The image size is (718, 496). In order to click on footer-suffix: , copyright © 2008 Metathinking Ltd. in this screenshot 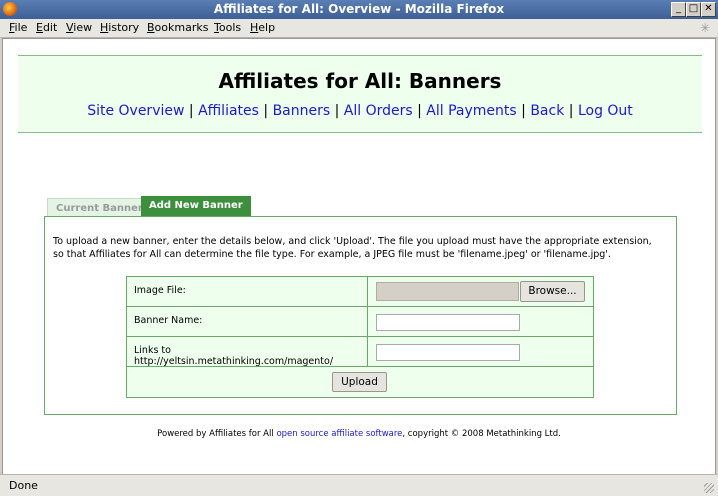, I will do `click(481, 434)`.